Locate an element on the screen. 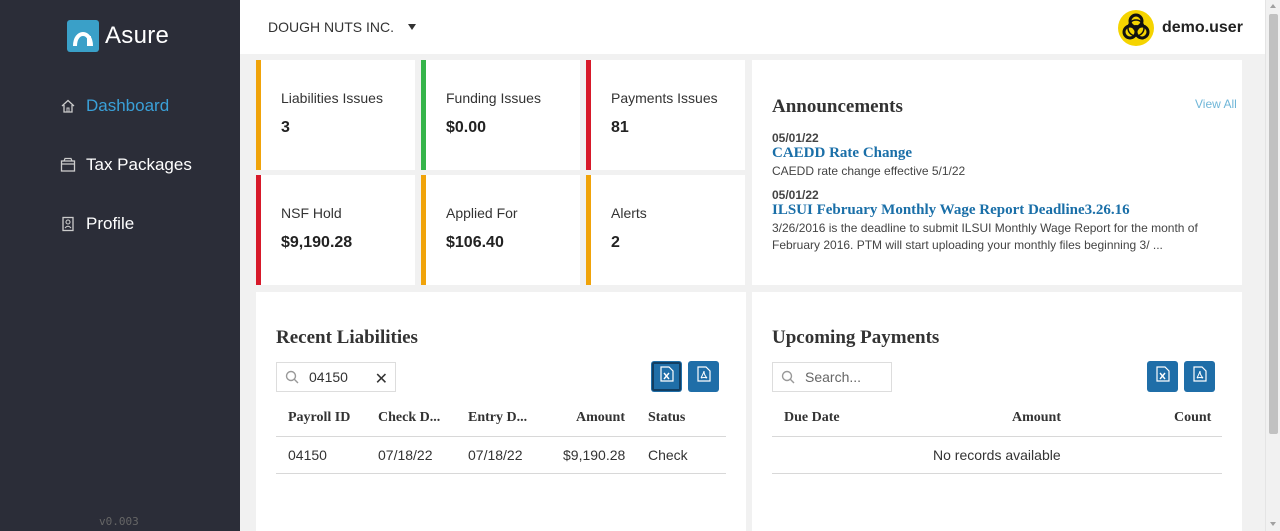  stat-value: 3 is located at coordinates (285, 127).